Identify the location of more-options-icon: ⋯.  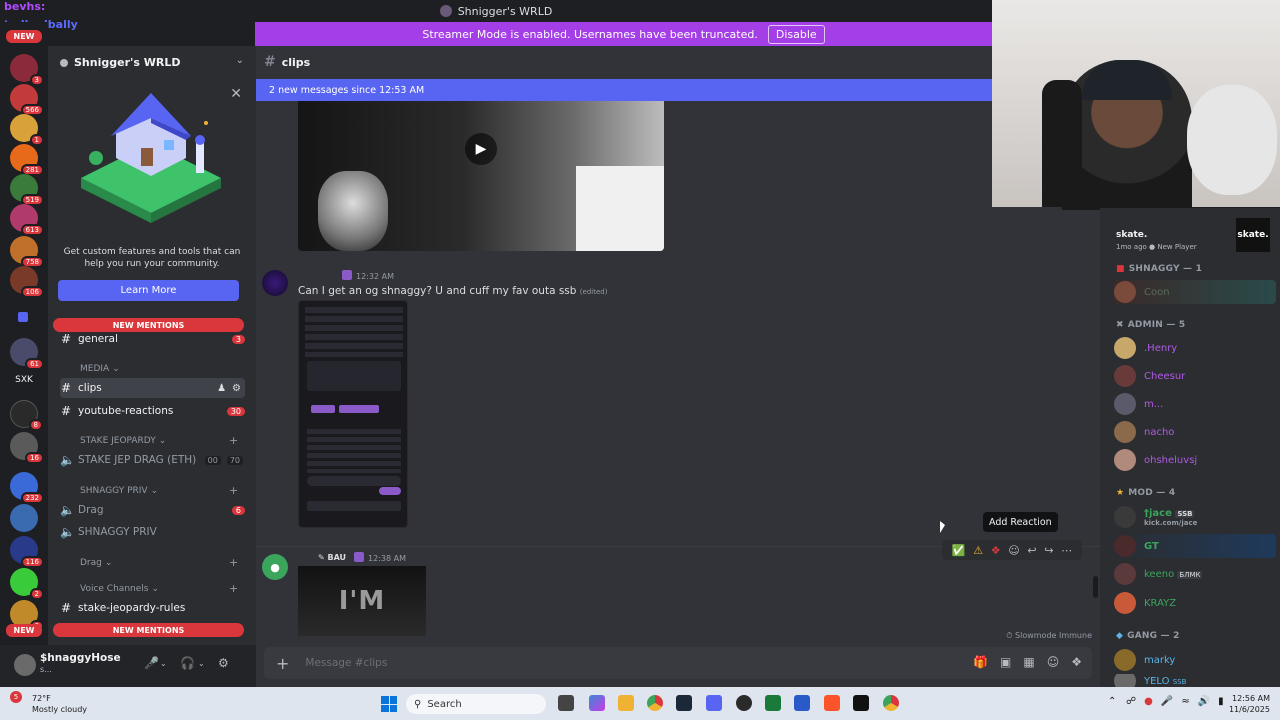
(1066, 550).